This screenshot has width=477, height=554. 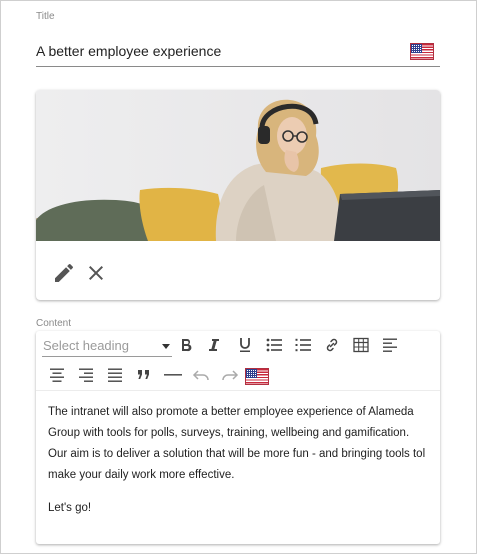 I want to click on caret-down-icon, so click(x=166, y=346).